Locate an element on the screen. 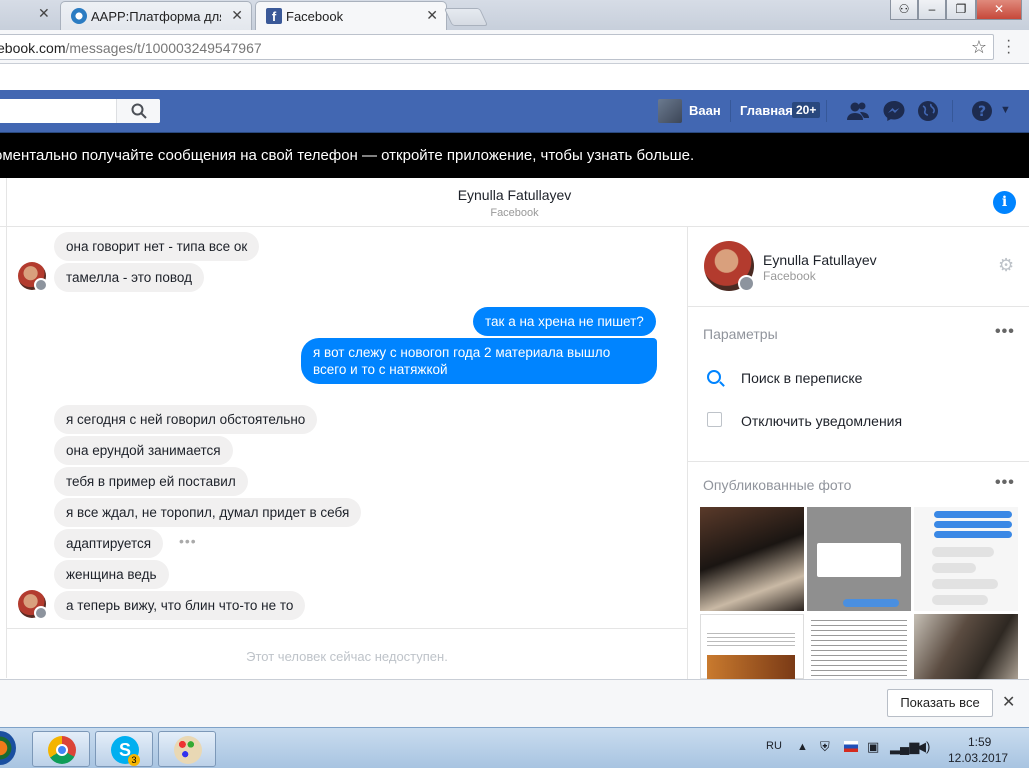 Image resolution: width=1029 pixels, height=768 pixels. composer-area: Этот человек сейчас недоступен. is located at coordinates (347, 653).